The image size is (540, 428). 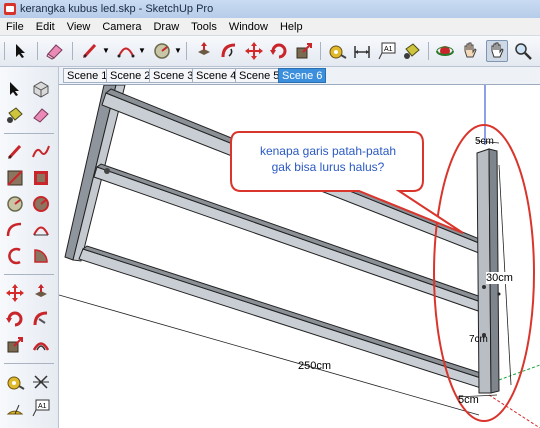 I want to click on dimension-point, so click(x=499, y=294).